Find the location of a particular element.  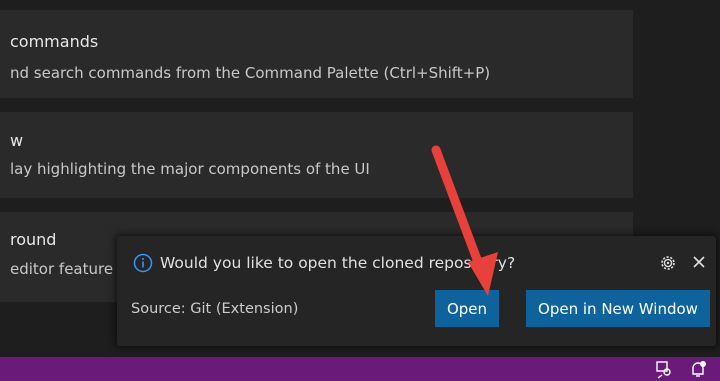

info-icon is located at coordinates (143, 263).